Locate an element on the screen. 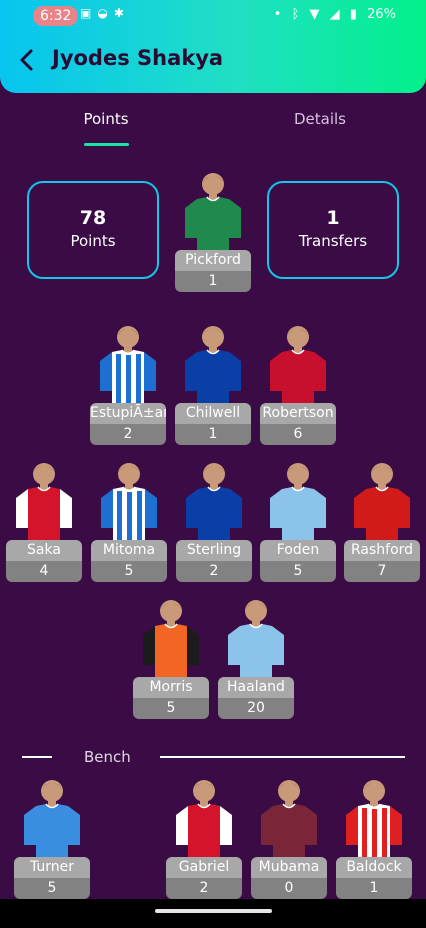 Image resolution: width=426 pixels, height=928 pixels. player-points: 4 is located at coordinates (44, 571).